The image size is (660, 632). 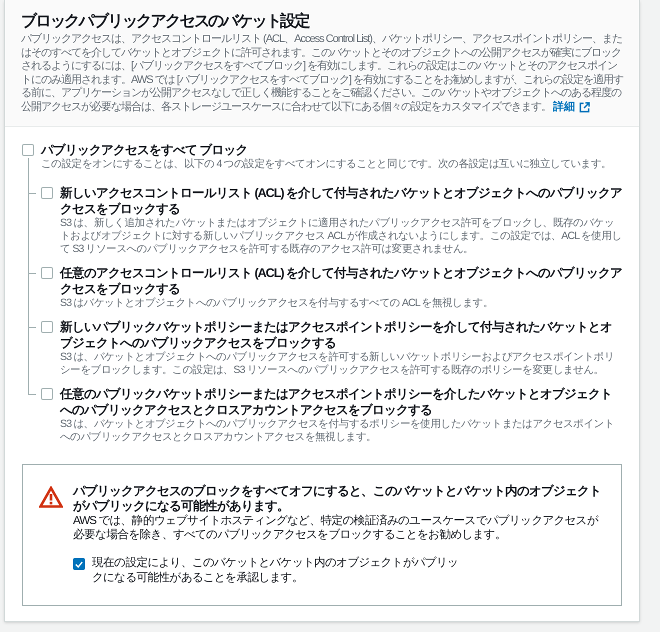 I want to click on block-all-label: パブリックアクセスをすべて ブロック, so click(x=144, y=150).